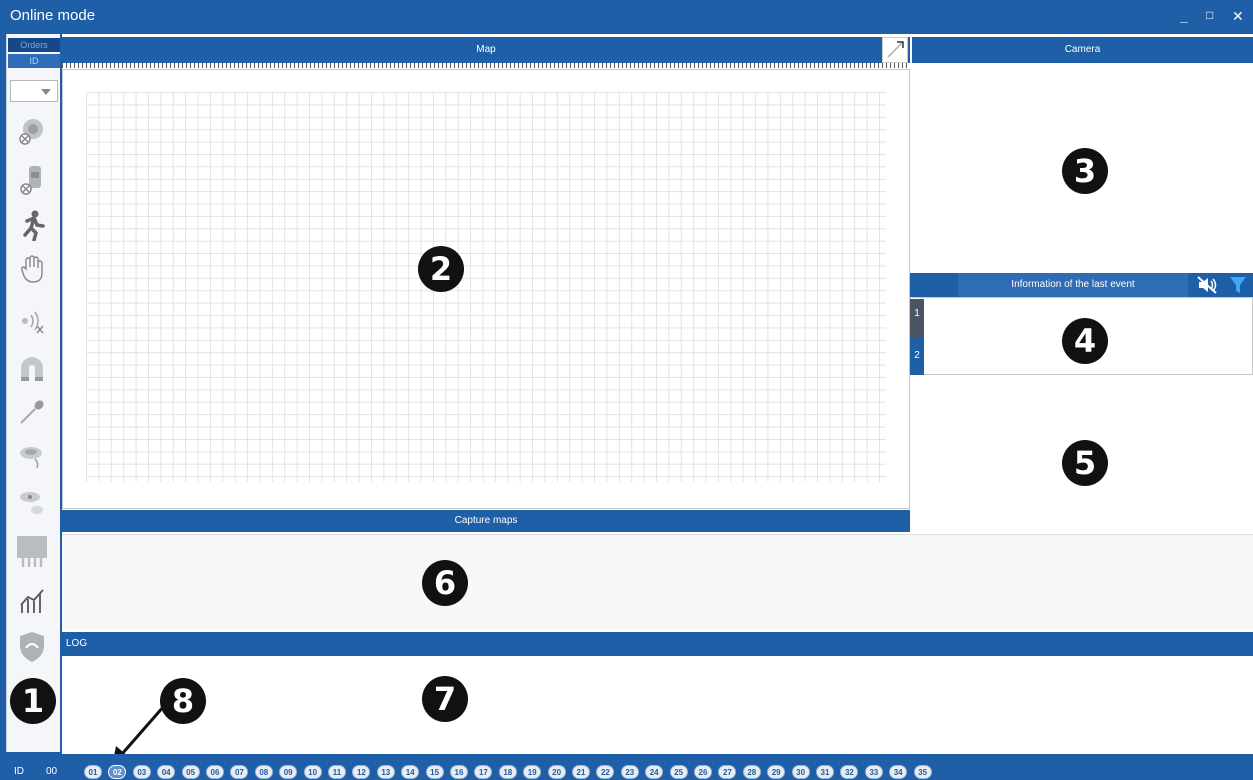  I want to click on status-id-label: ID, so click(19, 771).